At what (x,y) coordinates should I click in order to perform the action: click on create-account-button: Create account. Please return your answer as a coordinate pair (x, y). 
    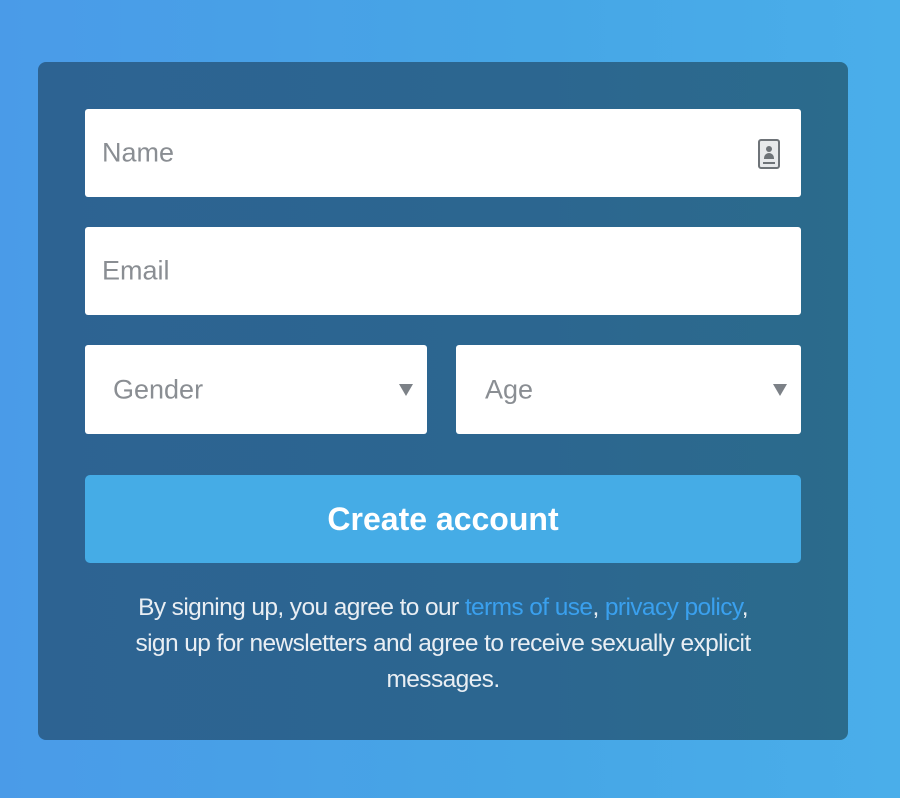
    Looking at the image, I should click on (443, 519).